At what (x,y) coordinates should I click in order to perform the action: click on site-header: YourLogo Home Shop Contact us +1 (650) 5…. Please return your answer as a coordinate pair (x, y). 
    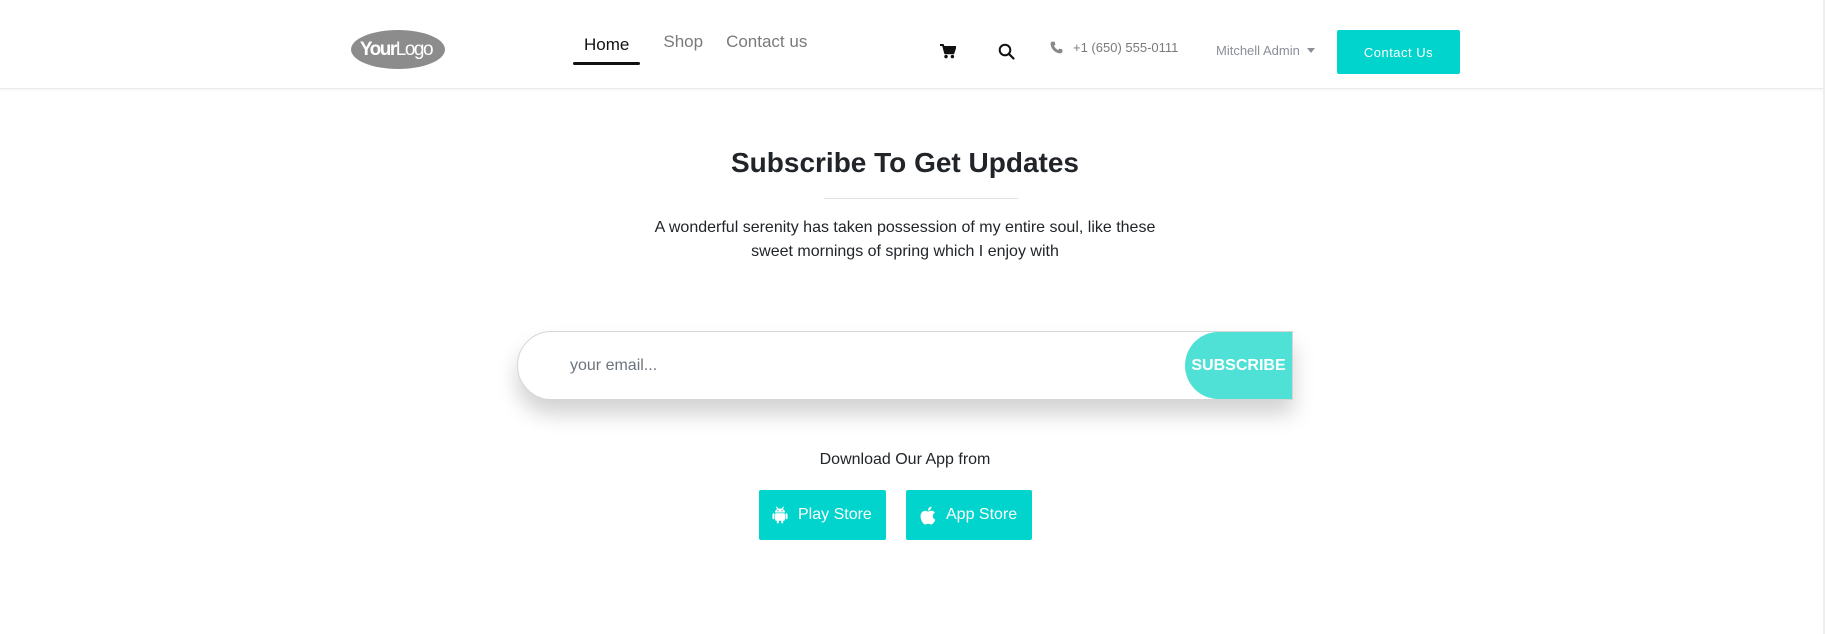
    Looking at the image, I should click on (912, 44).